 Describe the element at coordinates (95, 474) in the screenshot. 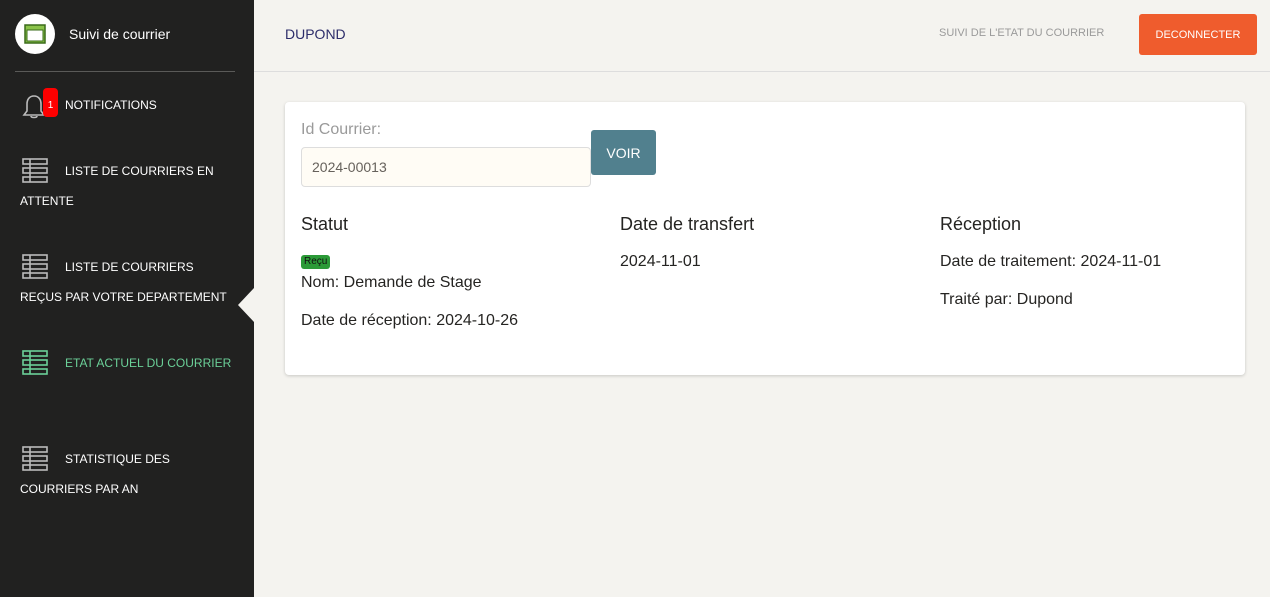

I see `sidebar-item-label: STATISTIQUE DES COURRIERS PAR AN` at that location.